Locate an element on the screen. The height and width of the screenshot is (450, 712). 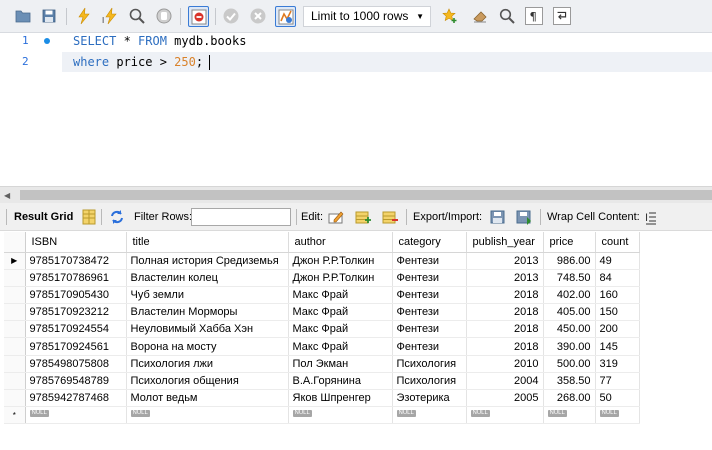
cell-price: 450.00 is located at coordinates (569, 329).